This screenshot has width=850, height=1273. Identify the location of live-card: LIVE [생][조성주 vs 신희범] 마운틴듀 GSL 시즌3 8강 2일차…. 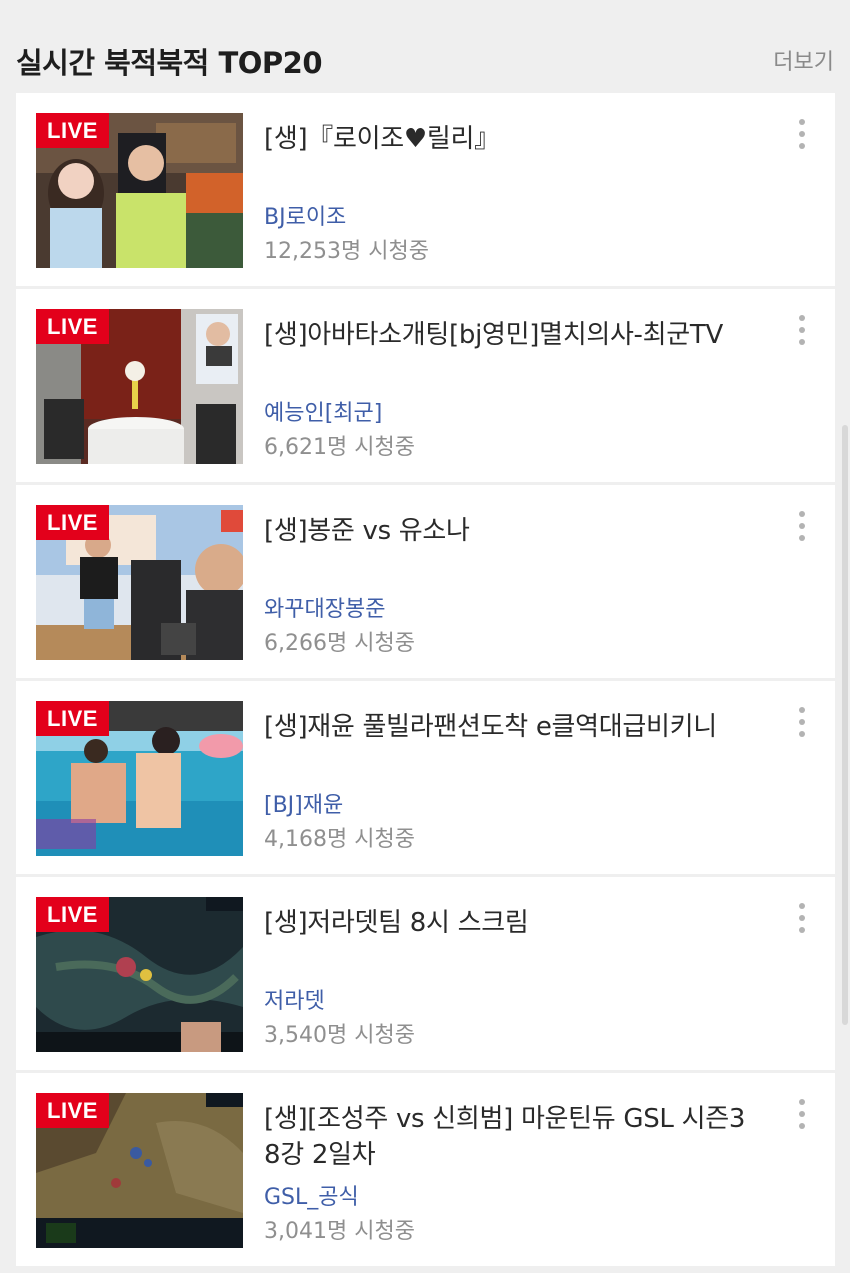
(425, 1169).